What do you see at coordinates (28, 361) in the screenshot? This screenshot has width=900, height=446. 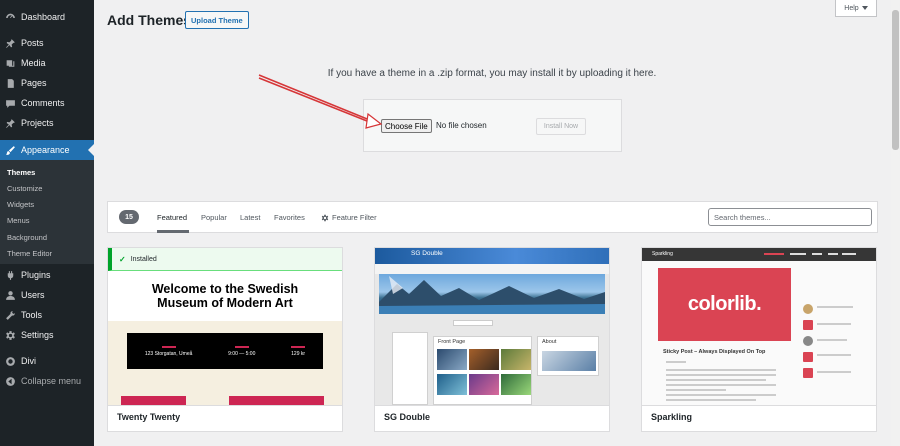 I see `menu-divi-label: Divi` at bounding box center [28, 361].